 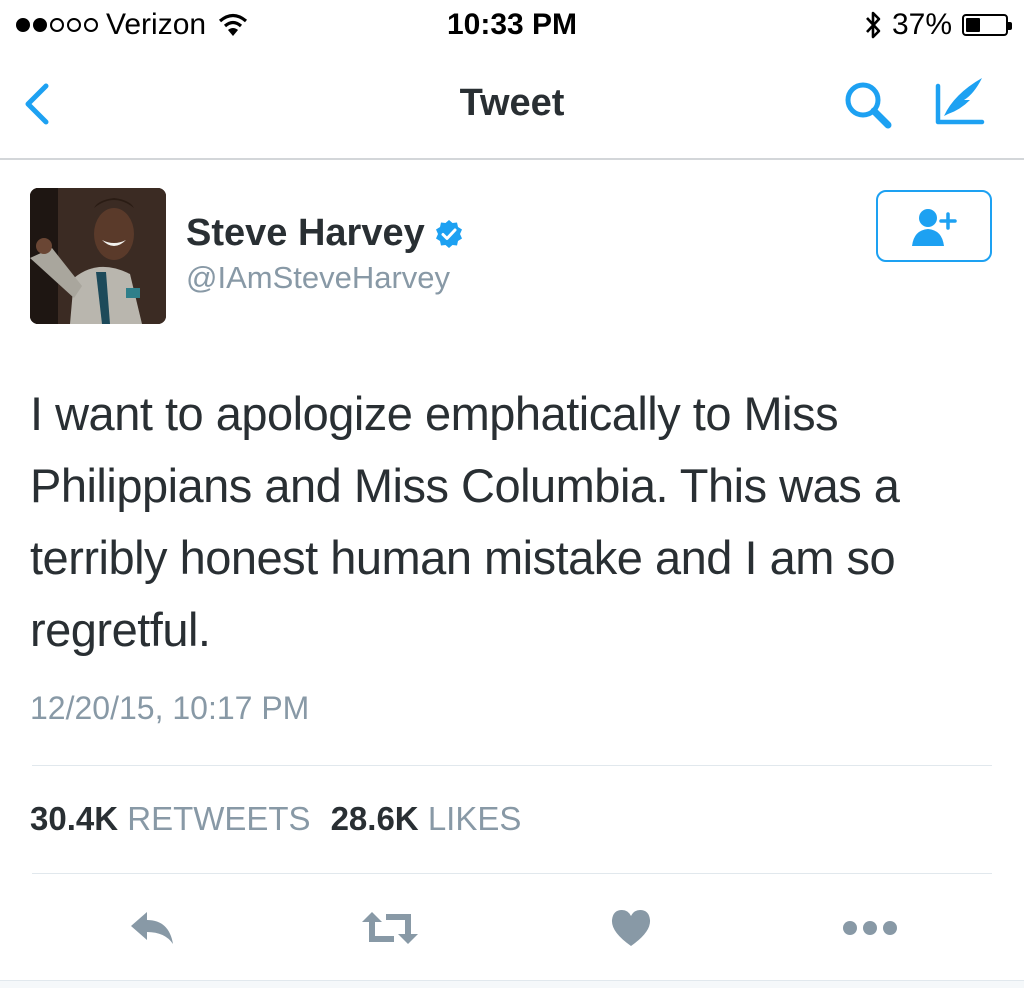 What do you see at coordinates (474, 818) in the screenshot?
I see `likes-label: LIKES` at bounding box center [474, 818].